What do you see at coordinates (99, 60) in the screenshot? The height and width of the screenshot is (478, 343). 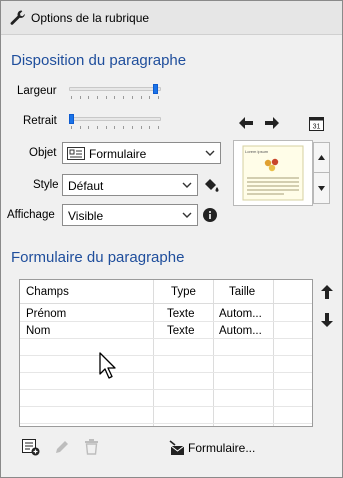 I see `layout-section-title: Disposition du paragraphe` at bounding box center [99, 60].